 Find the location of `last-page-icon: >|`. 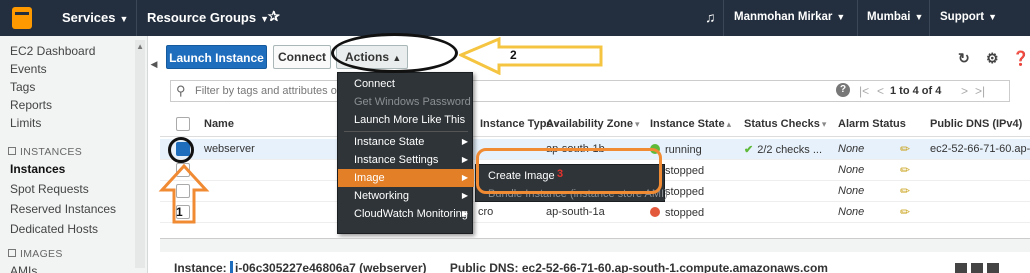

last-page-icon: >| is located at coordinates (980, 91).